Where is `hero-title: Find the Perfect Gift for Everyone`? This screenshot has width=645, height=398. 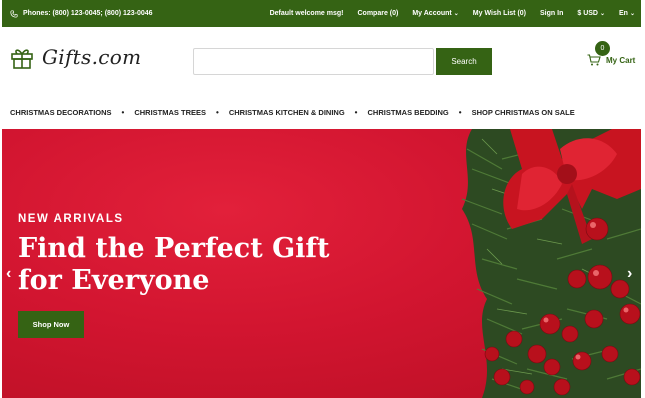
hero-title: Find the Perfect Gift for Everyone is located at coordinates (174, 264).